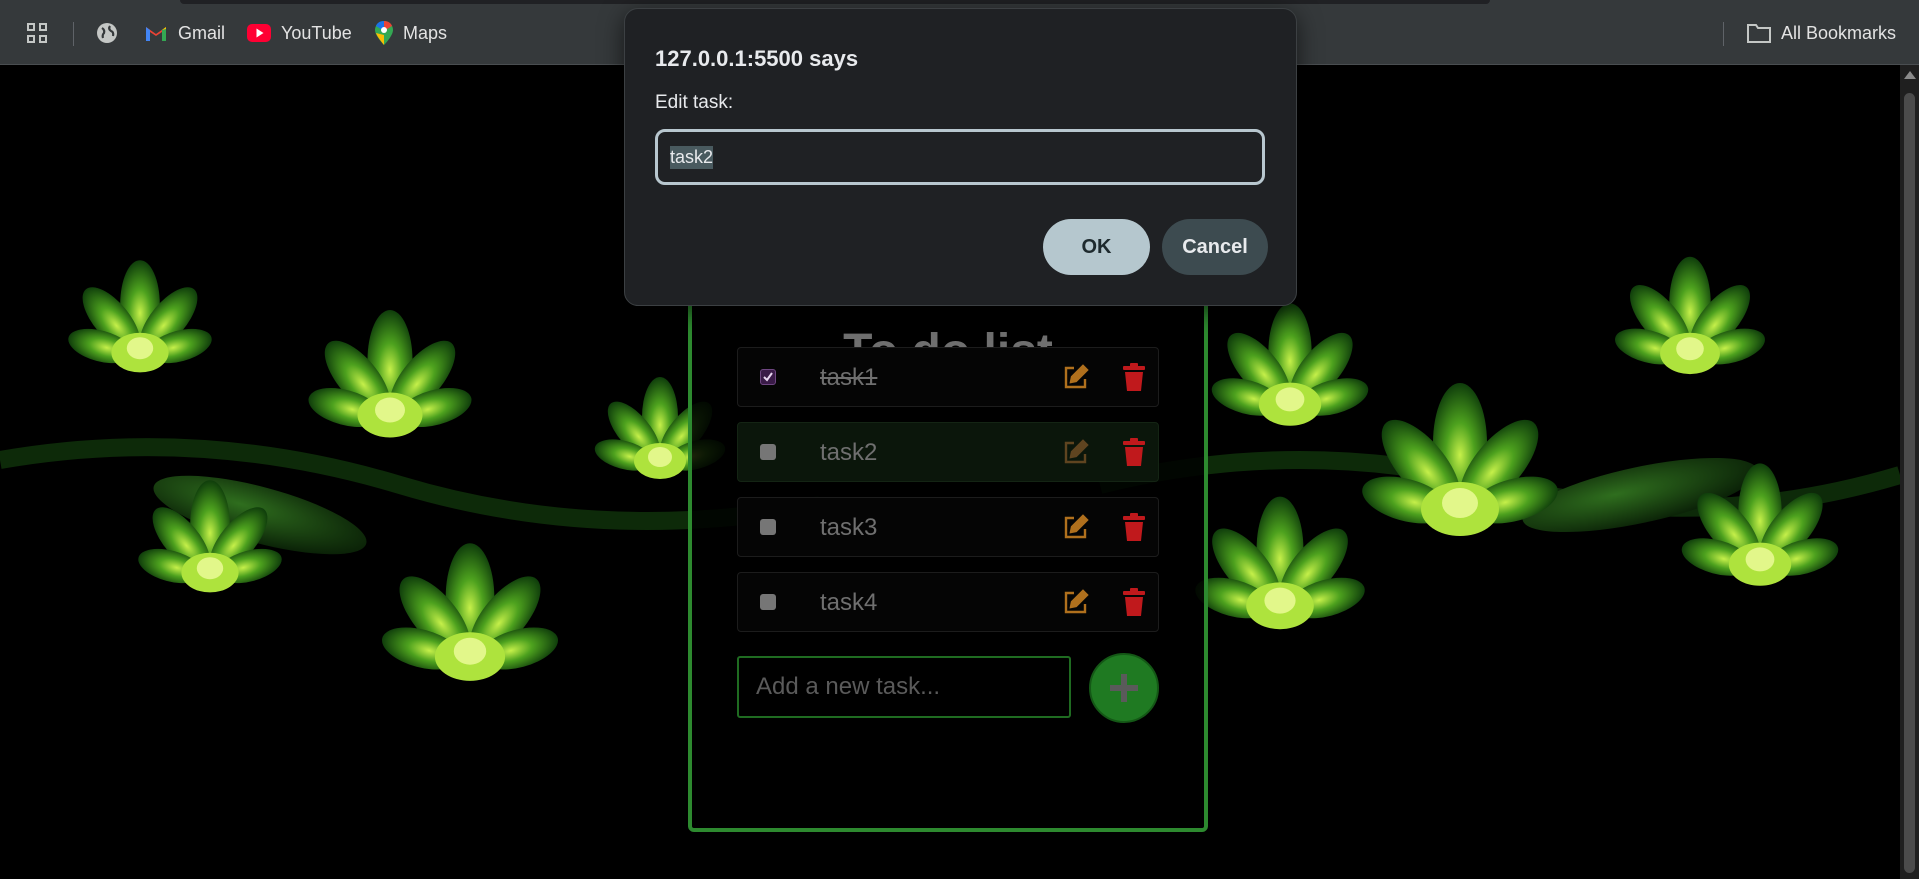  I want to click on all-bookmarks-button: All Bookmarks, so click(1821, 33).